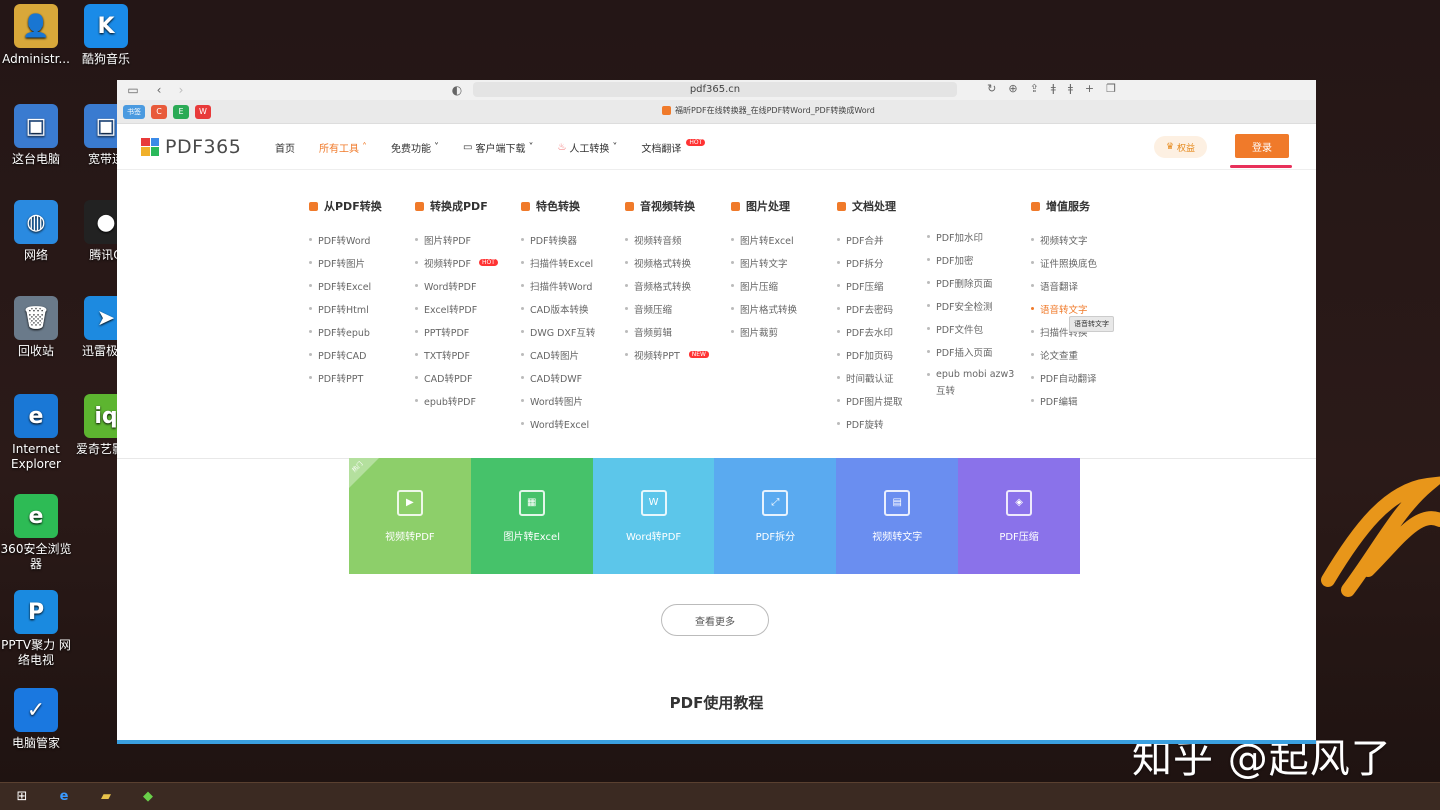 The image size is (1440, 810). What do you see at coordinates (498, 147) in the screenshot?
I see `nav-client-download: ▭ 客户端下载 ˅` at bounding box center [498, 147].